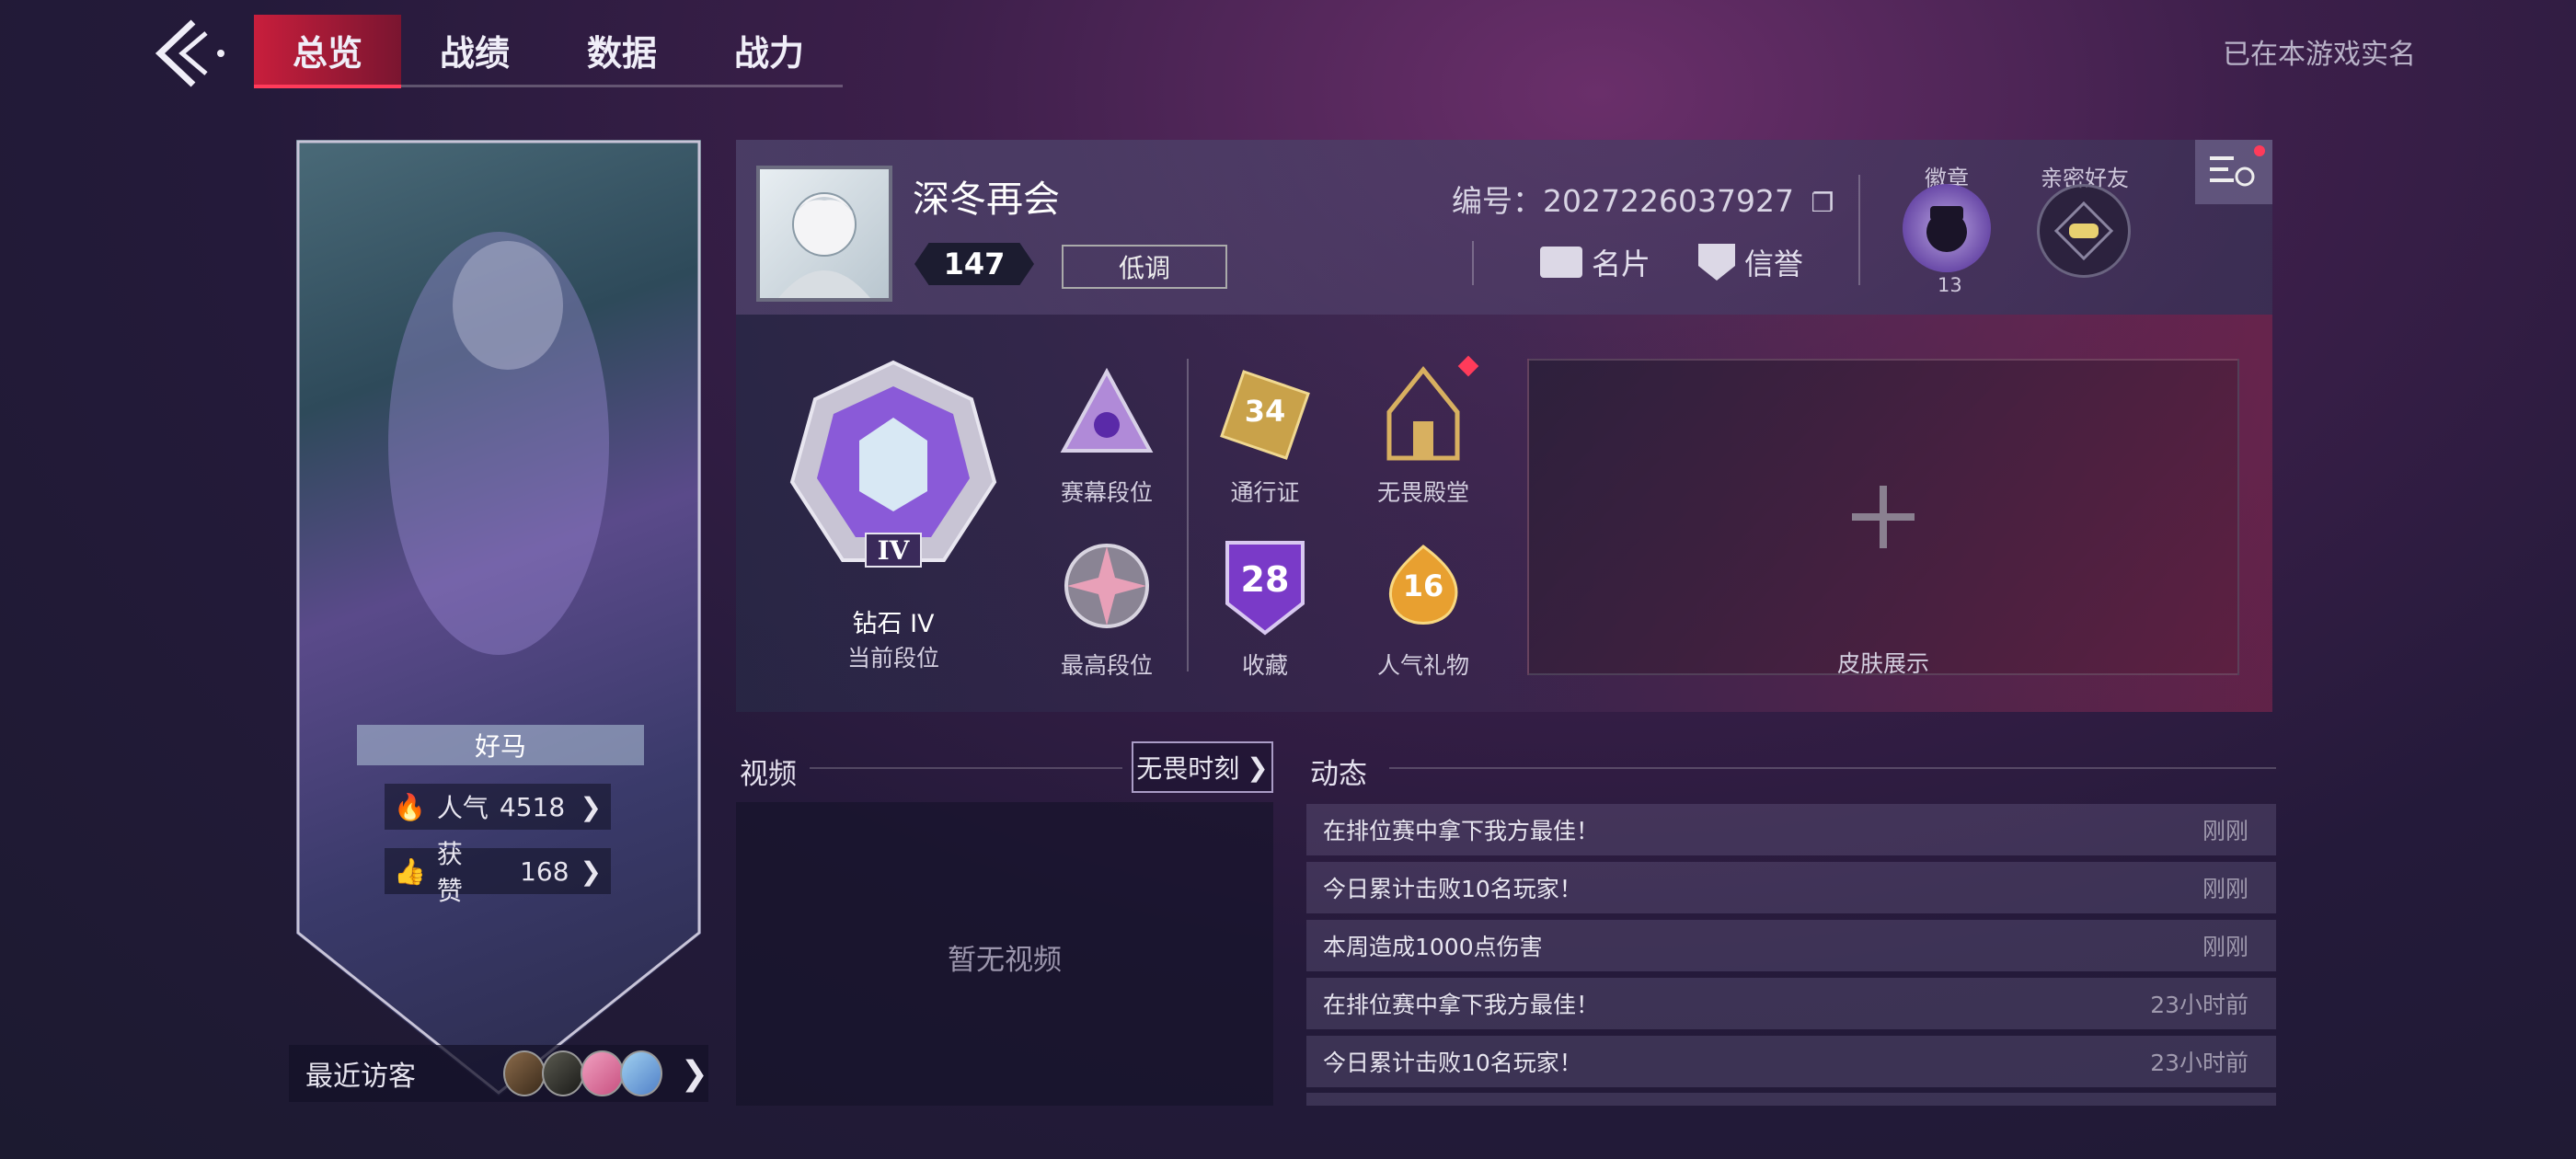 This screenshot has width=2576, height=1159. What do you see at coordinates (1791, 1099) in the screenshot?
I see `feed-scroll-hint` at bounding box center [1791, 1099].